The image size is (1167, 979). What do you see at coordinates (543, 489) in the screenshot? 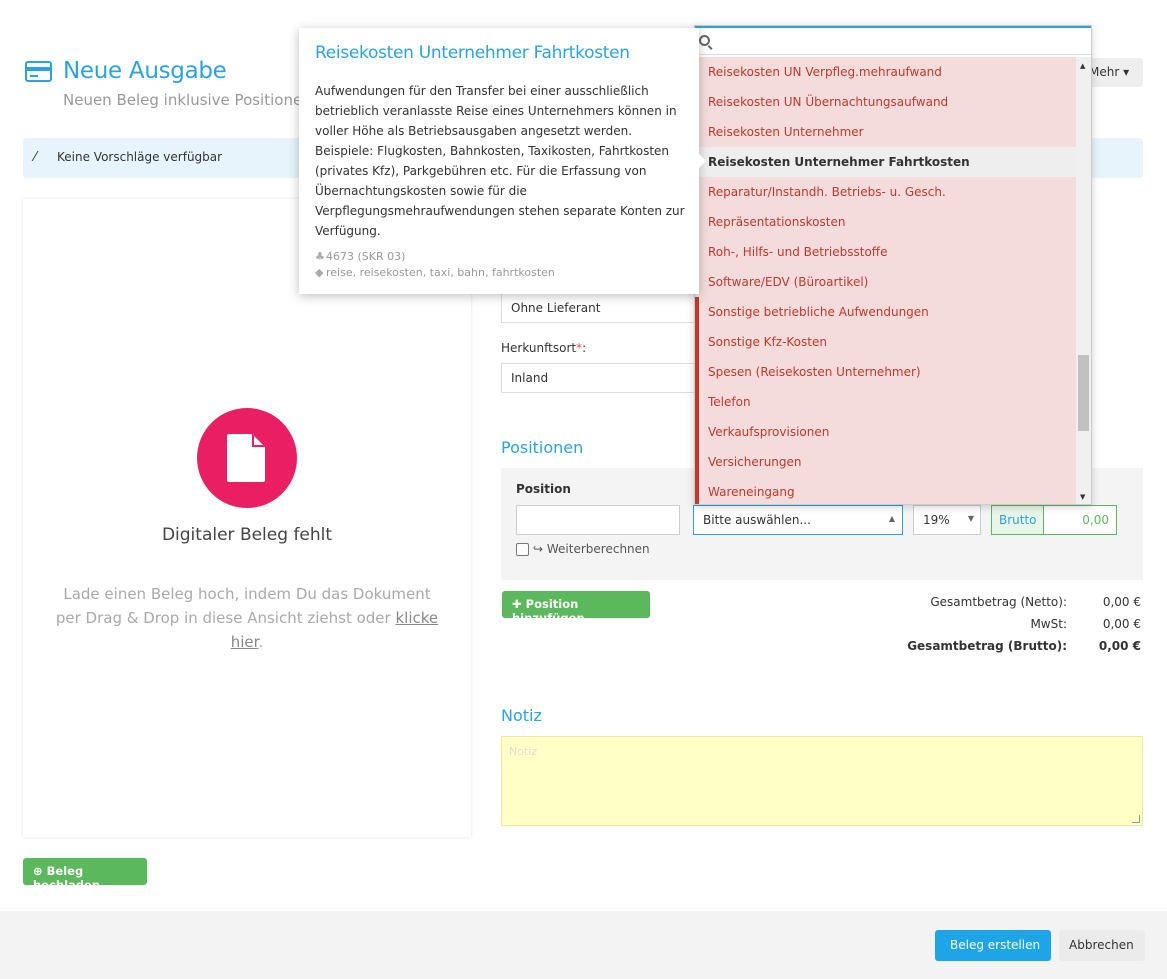
I see `position-label: Position` at bounding box center [543, 489].